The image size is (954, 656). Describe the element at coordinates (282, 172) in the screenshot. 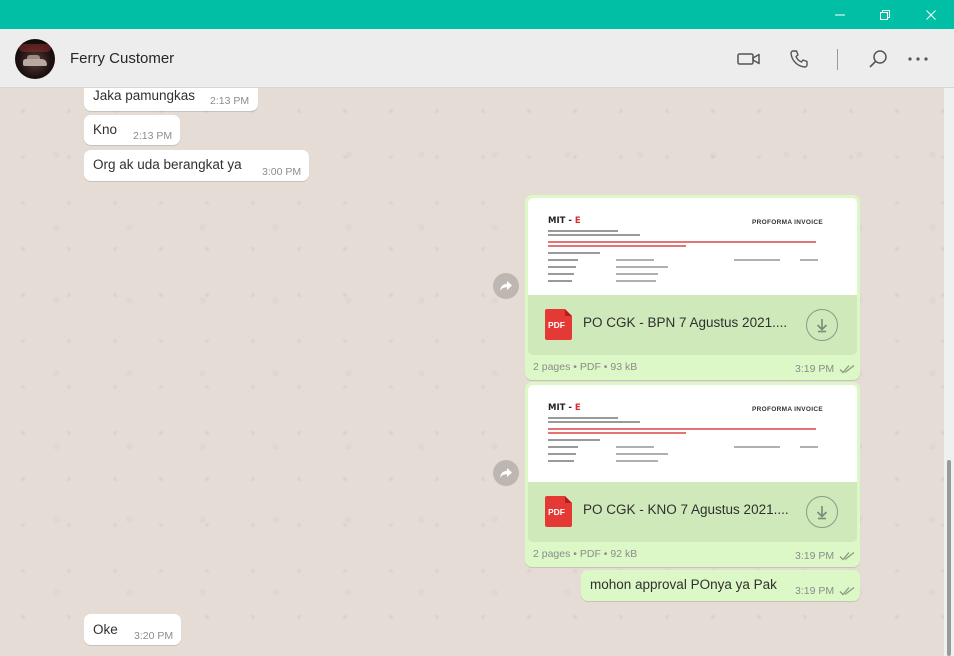

I see `message-time: 3:00 PM` at that location.